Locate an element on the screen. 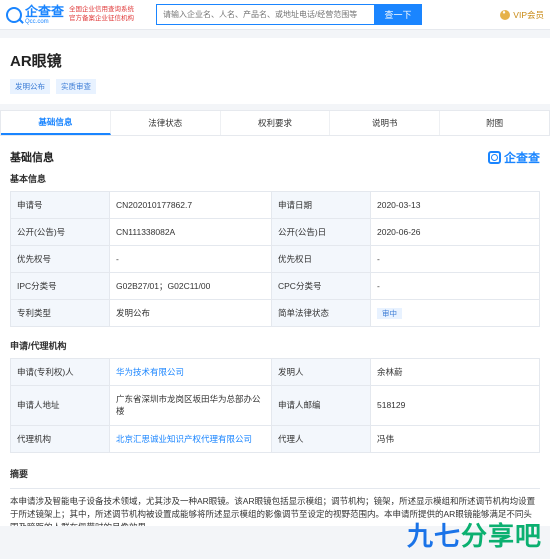 The image size is (550, 559). field-label: 公开(公告)号 is located at coordinates (60, 232).